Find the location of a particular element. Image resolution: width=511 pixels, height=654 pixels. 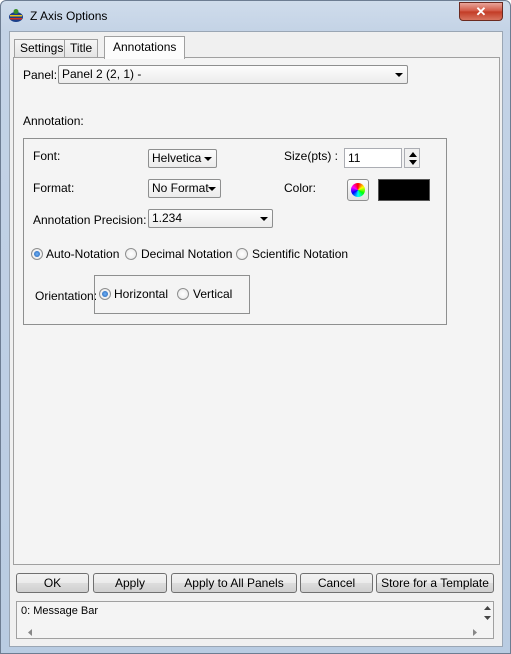

store-template-label: Store for a Template is located at coordinates (435, 583).